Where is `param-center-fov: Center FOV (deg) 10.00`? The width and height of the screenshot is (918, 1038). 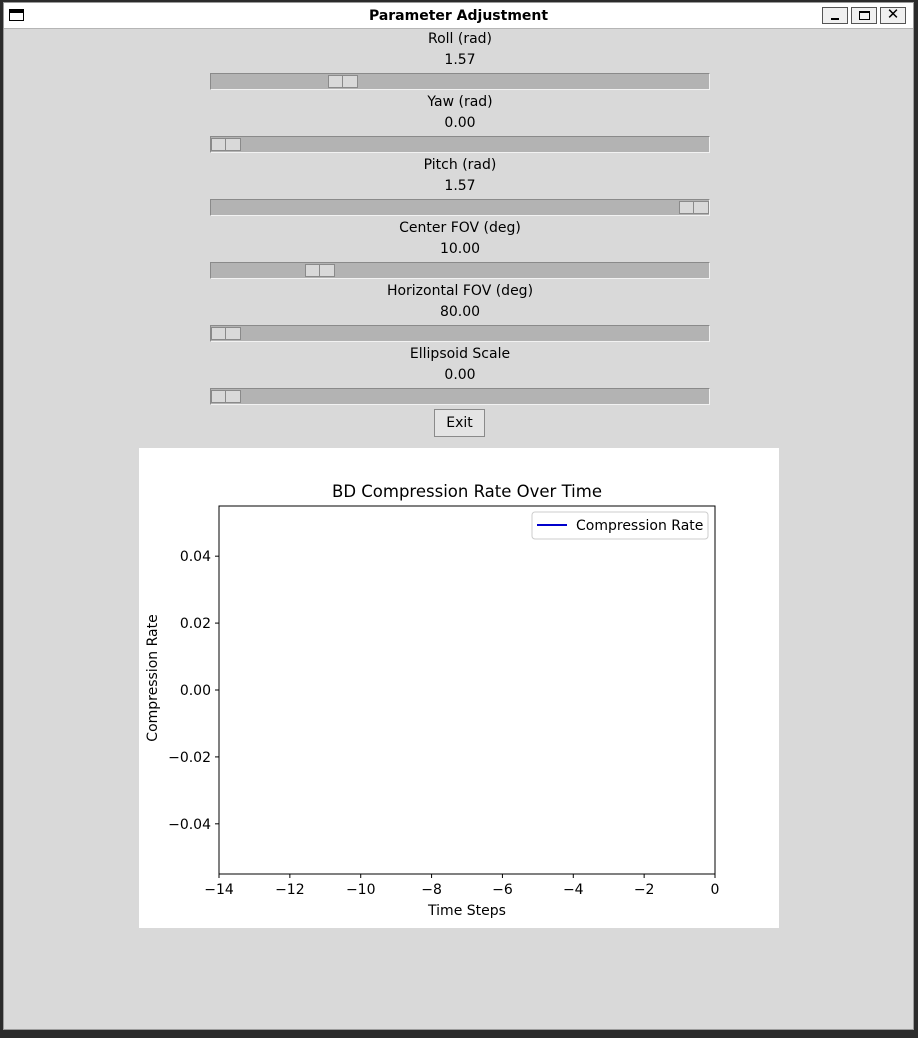 param-center-fov: Center FOV (deg) 10.00 is located at coordinates (460, 239).